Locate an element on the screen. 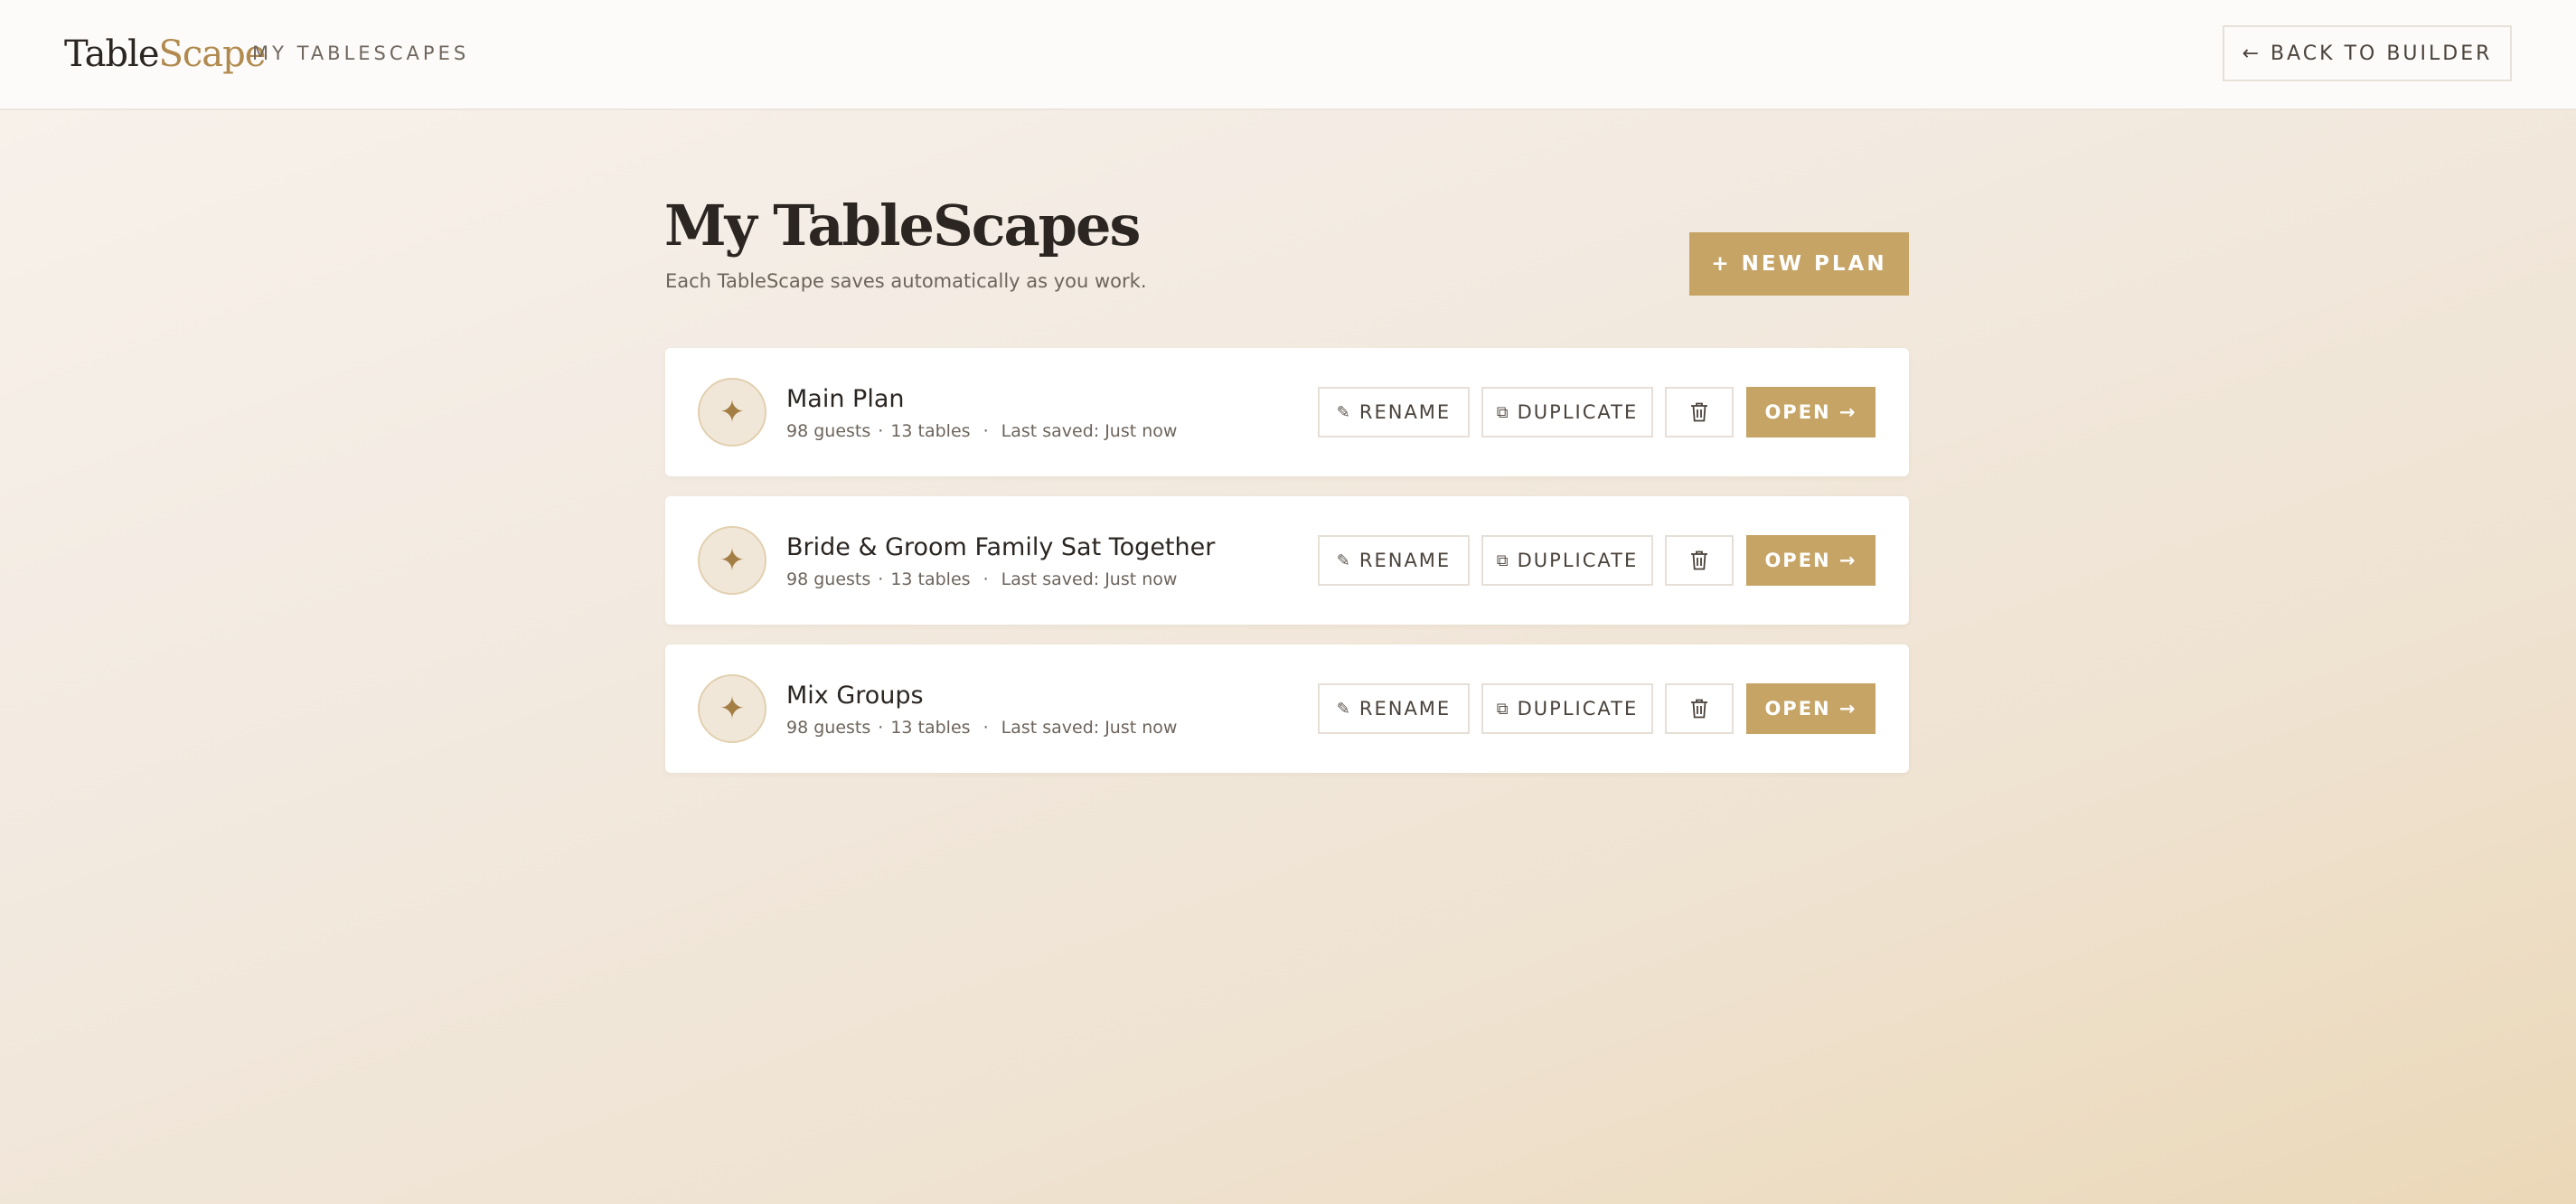 The height and width of the screenshot is (1204, 2576). brand-logo: TableScape is located at coordinates (165, 54).